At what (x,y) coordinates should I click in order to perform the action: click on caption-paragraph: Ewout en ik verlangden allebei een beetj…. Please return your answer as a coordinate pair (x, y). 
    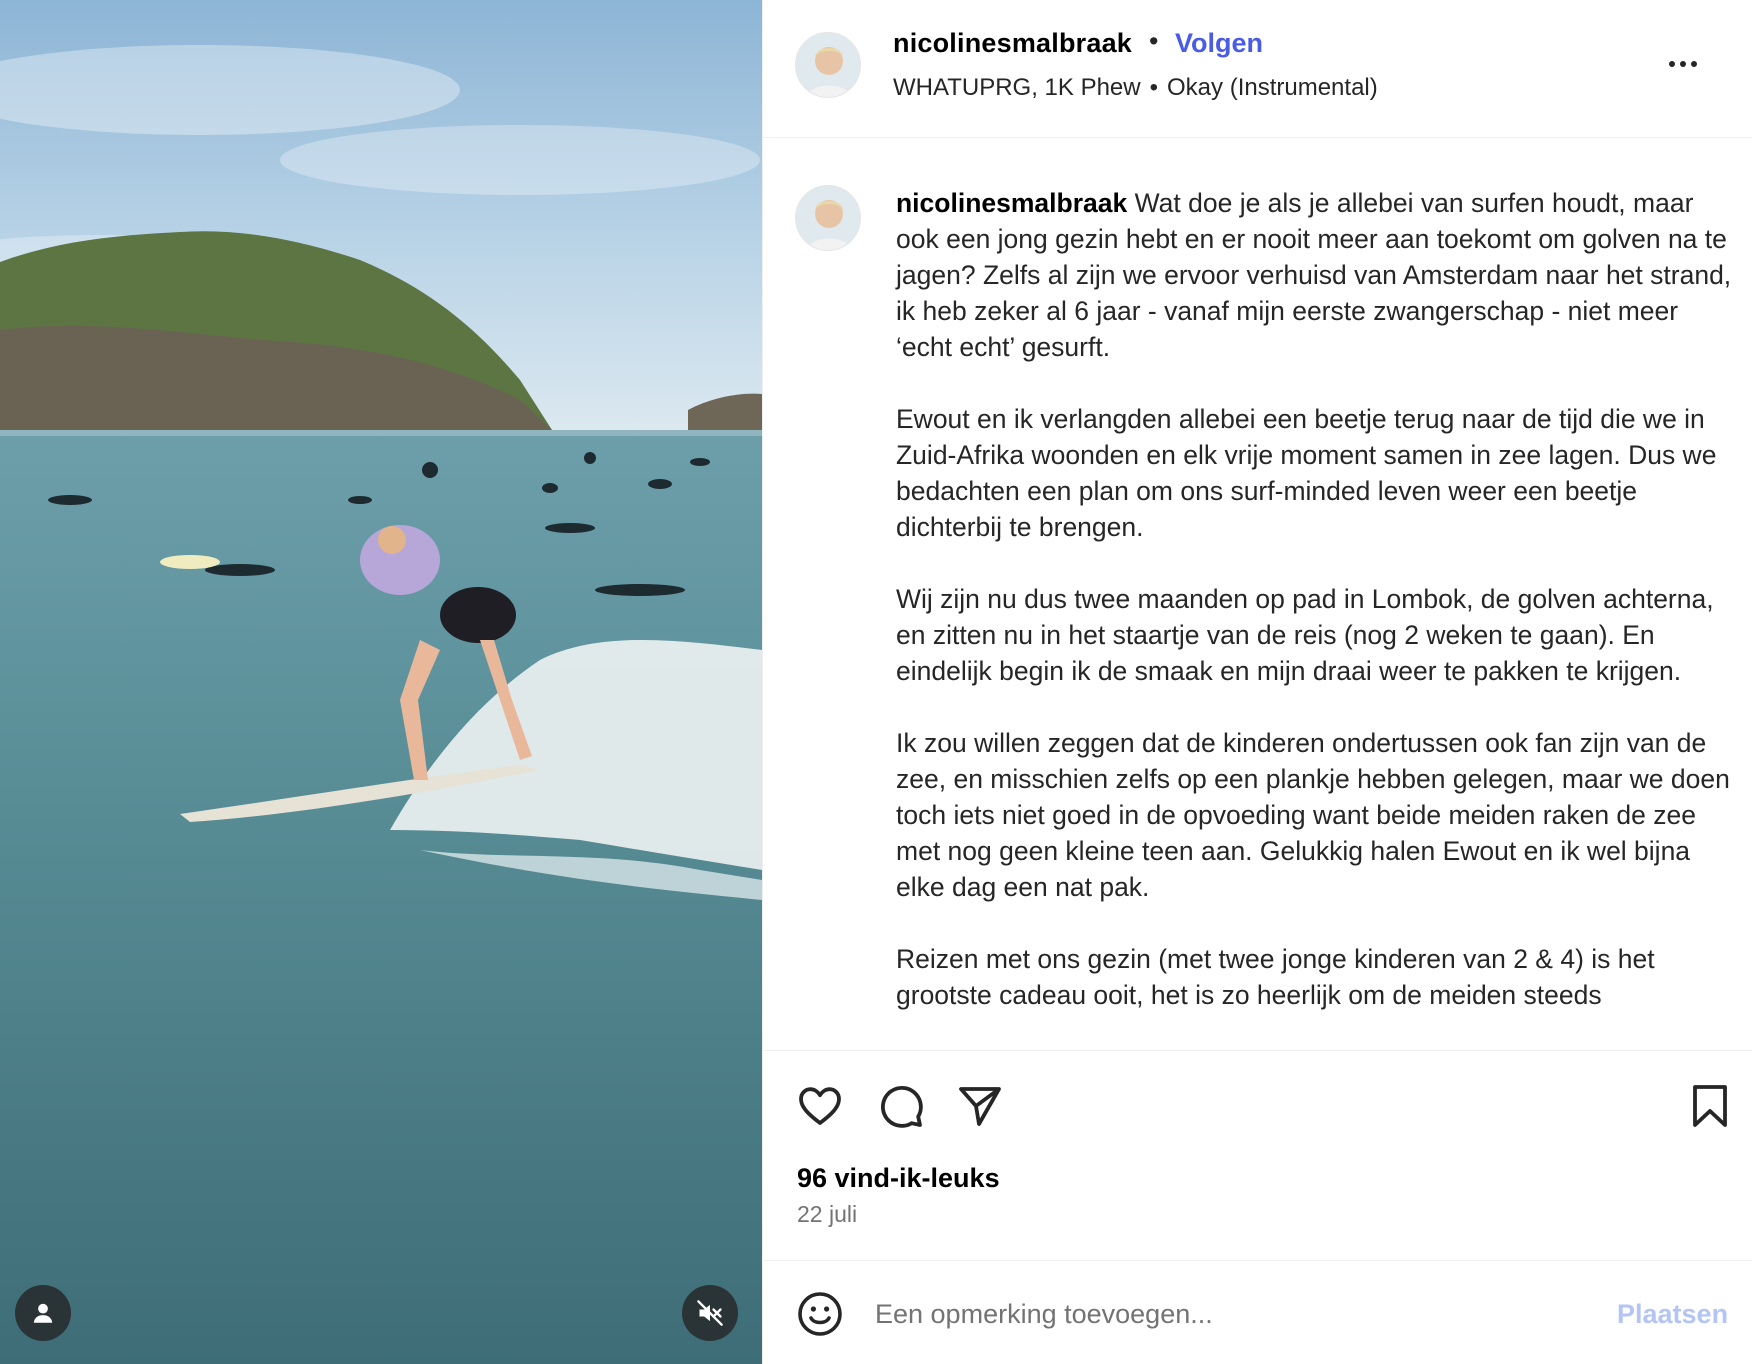
    Looking at the image, I should click on (1306, 473).